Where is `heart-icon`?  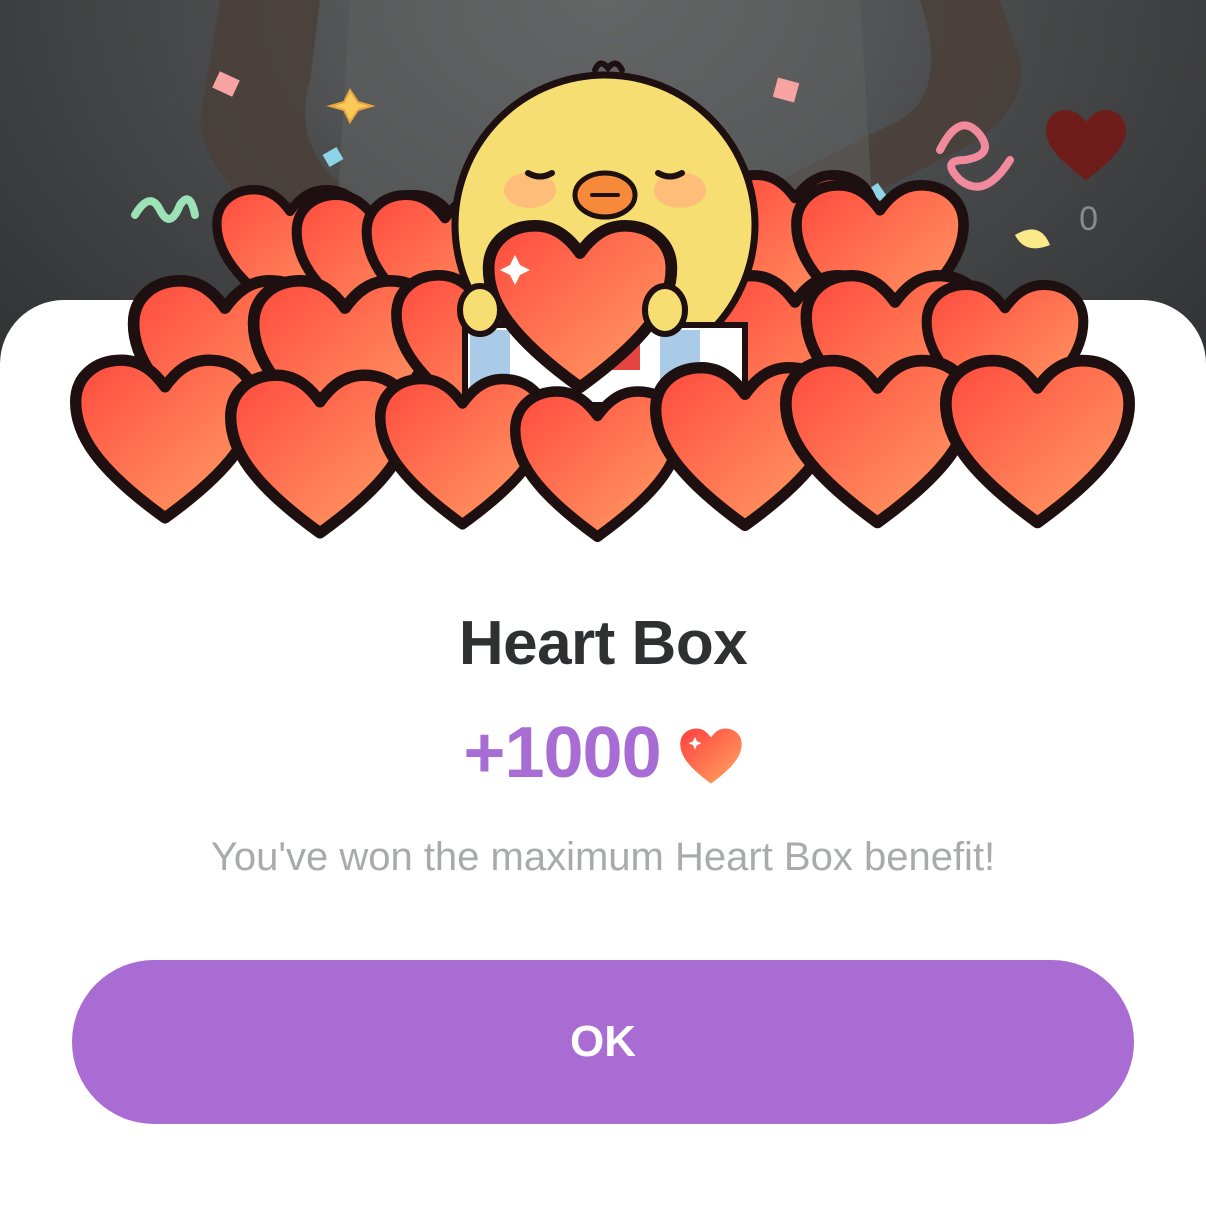
heart-icon is located at coordinates (710, 756).